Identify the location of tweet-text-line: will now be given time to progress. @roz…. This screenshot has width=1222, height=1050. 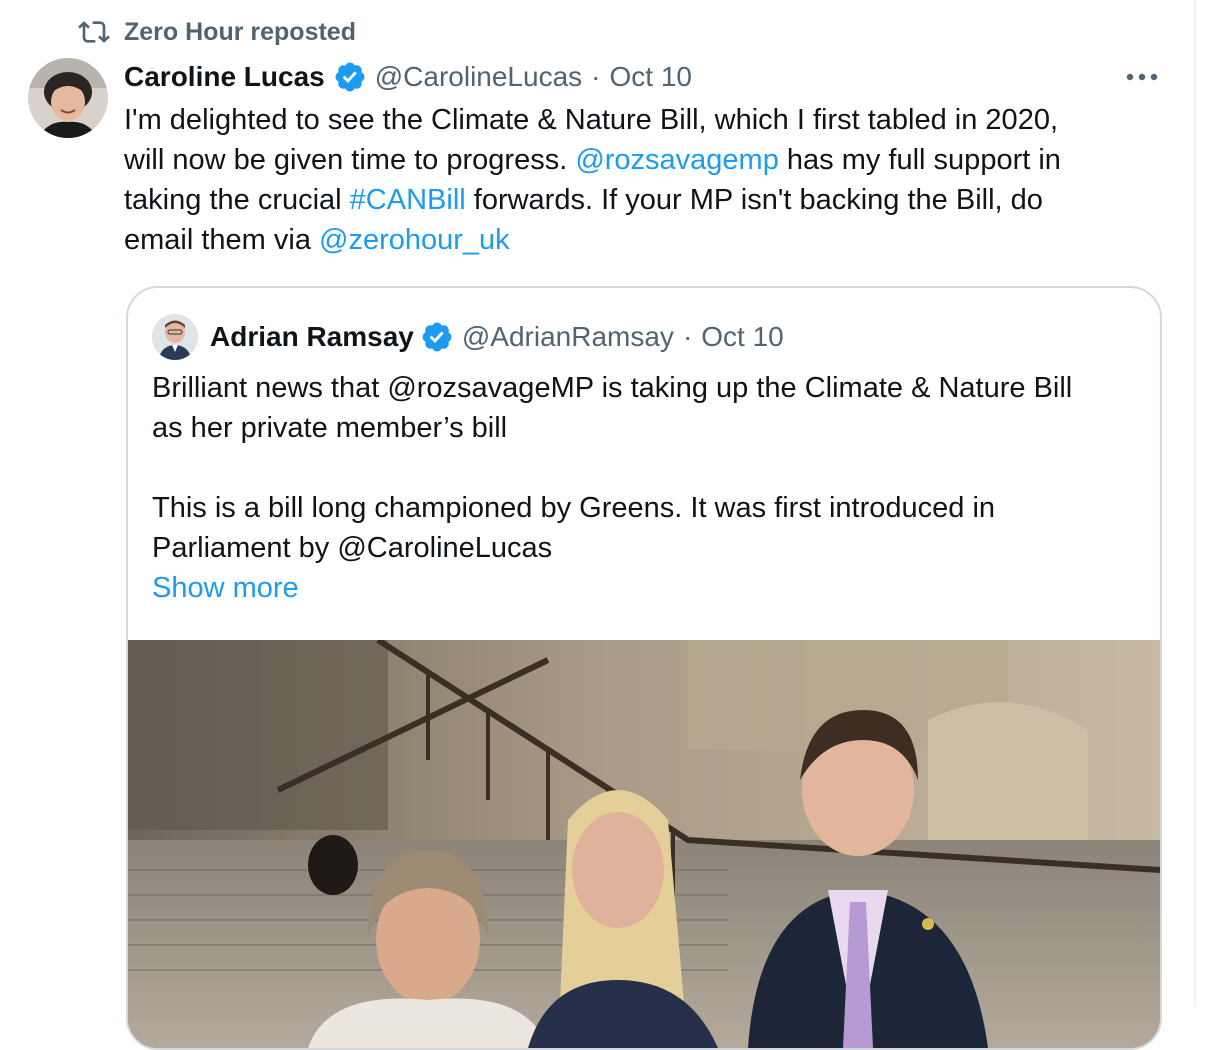
(644, 160).